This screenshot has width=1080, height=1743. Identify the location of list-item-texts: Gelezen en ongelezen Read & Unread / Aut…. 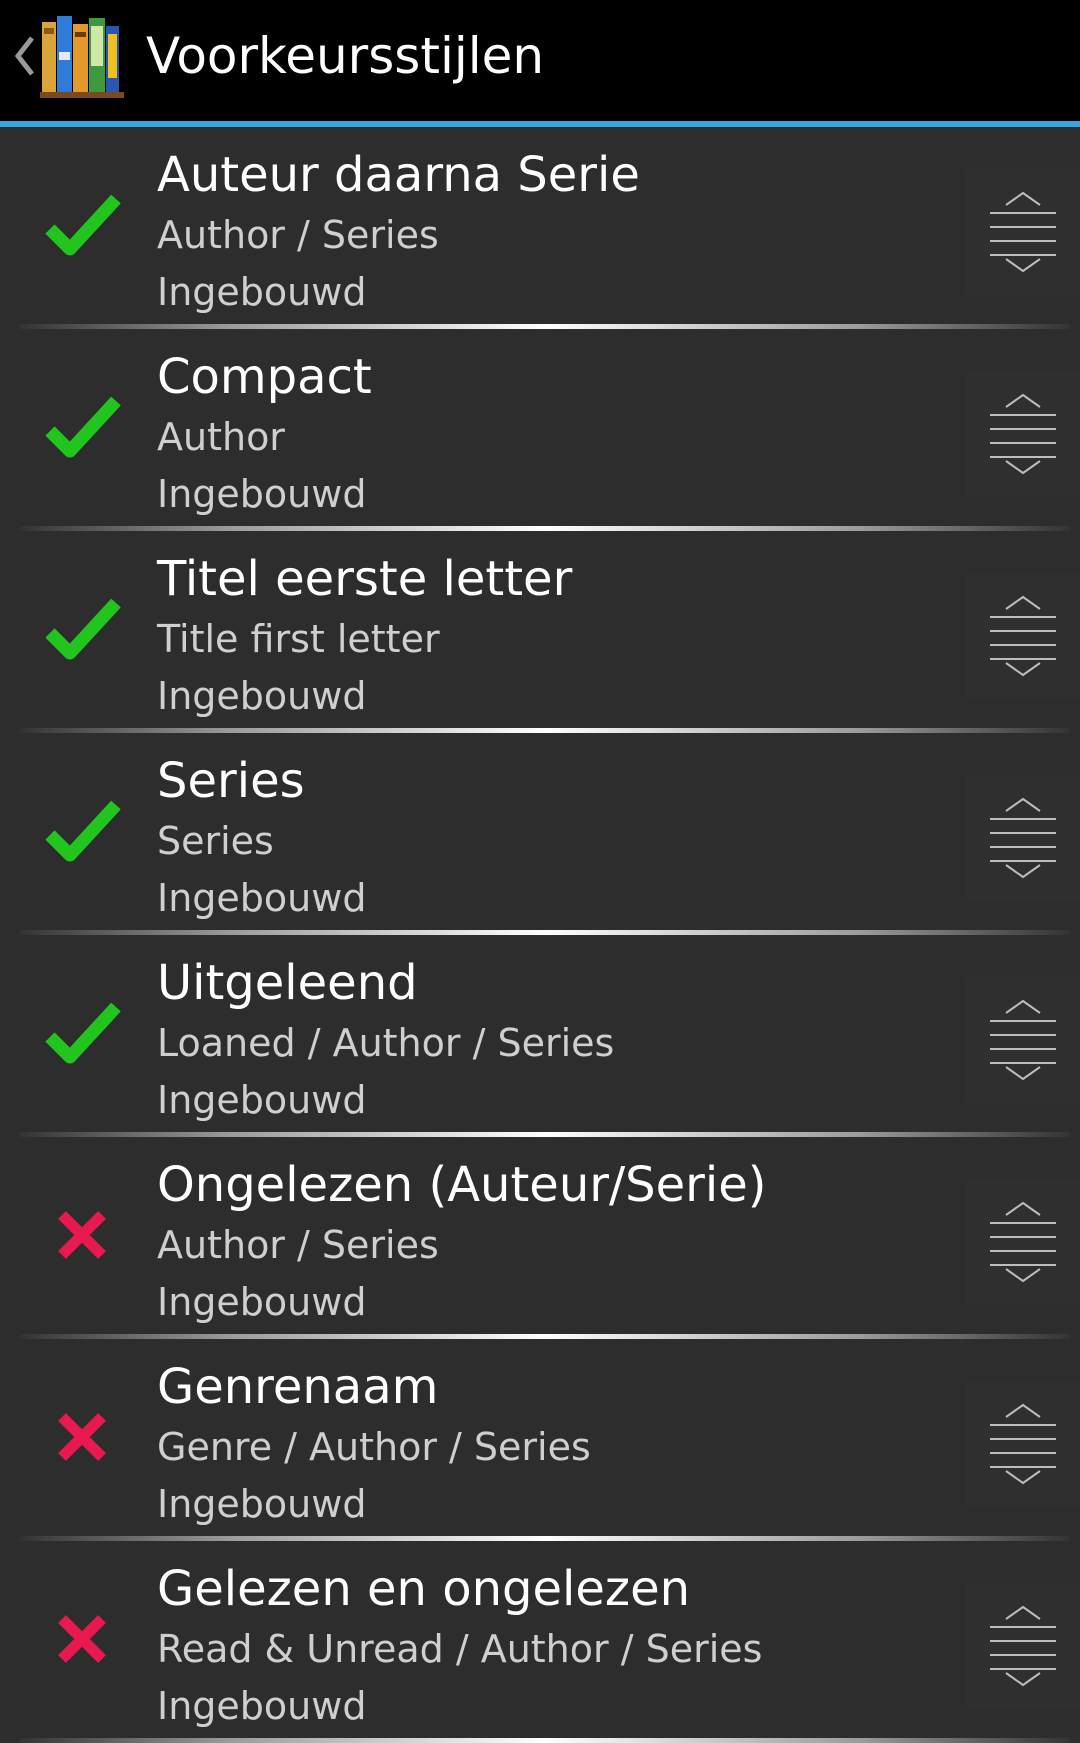
(547, 1645).